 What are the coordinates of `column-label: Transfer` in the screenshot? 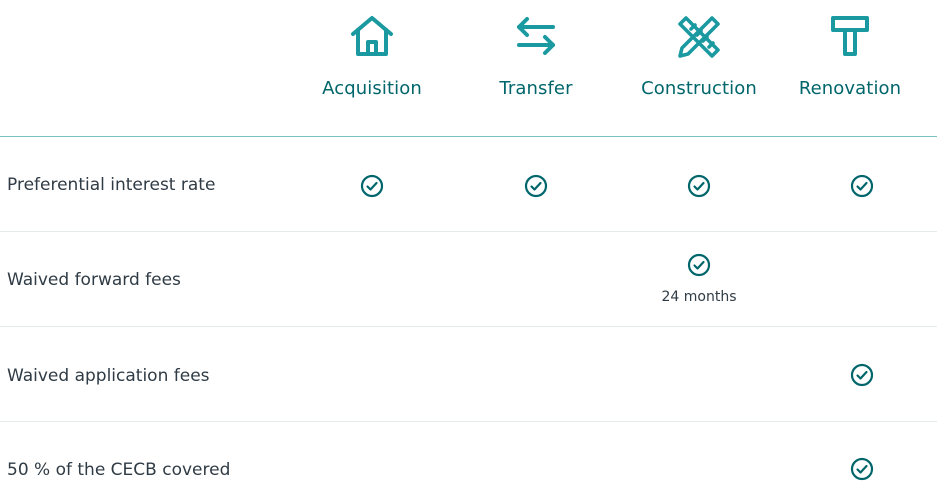 It's located at (536, 88).